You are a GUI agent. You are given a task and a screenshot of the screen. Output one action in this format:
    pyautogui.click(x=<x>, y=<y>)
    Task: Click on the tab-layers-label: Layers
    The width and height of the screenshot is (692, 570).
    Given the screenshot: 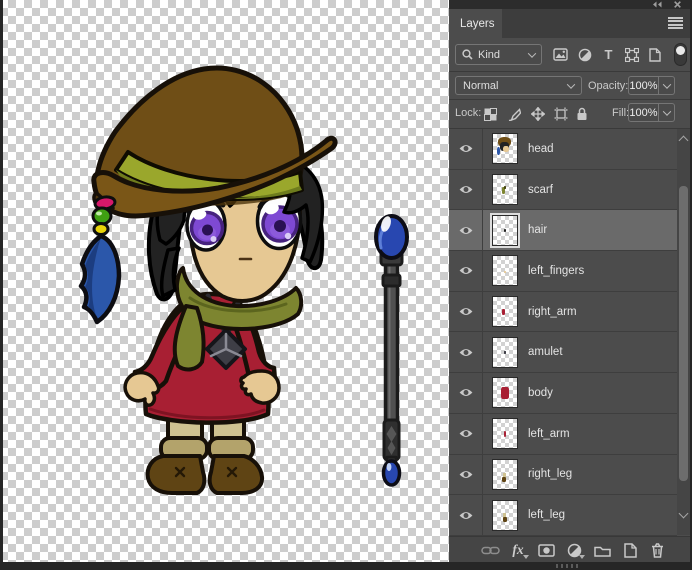 What is the action you would take?
    pyautogui.click(x=477, y=23)
    